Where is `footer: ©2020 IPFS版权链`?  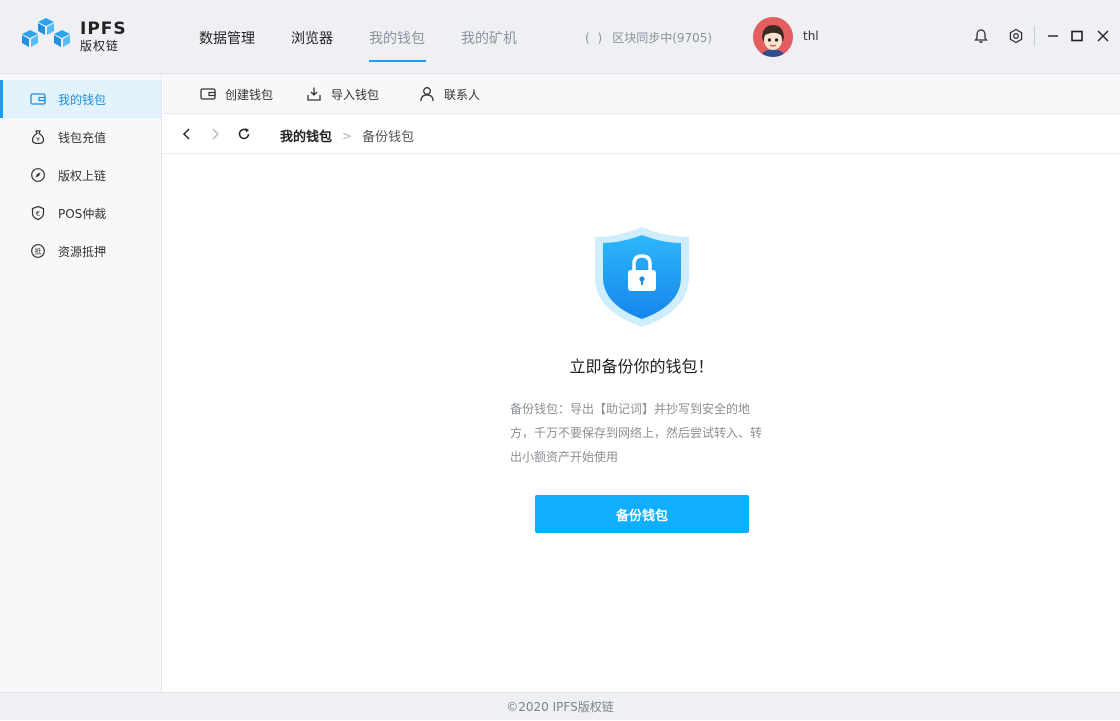
footer: ©2020 IPFS版权链 is located at coordinates (560, 706).